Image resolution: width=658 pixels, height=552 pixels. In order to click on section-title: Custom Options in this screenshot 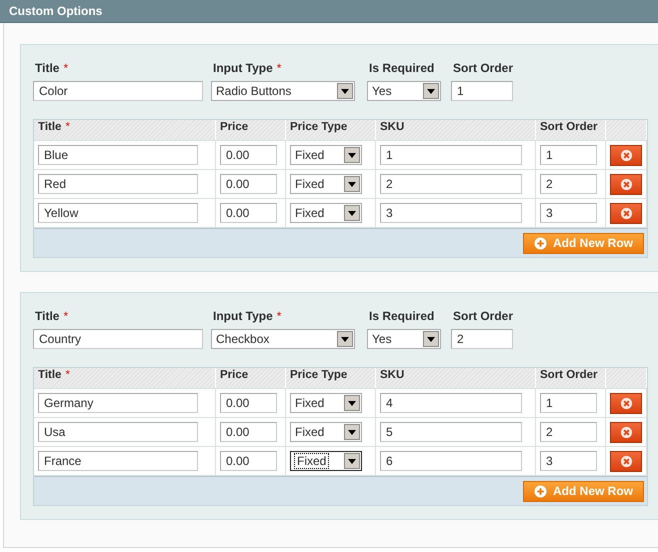, I will do `click(55, 11)`.